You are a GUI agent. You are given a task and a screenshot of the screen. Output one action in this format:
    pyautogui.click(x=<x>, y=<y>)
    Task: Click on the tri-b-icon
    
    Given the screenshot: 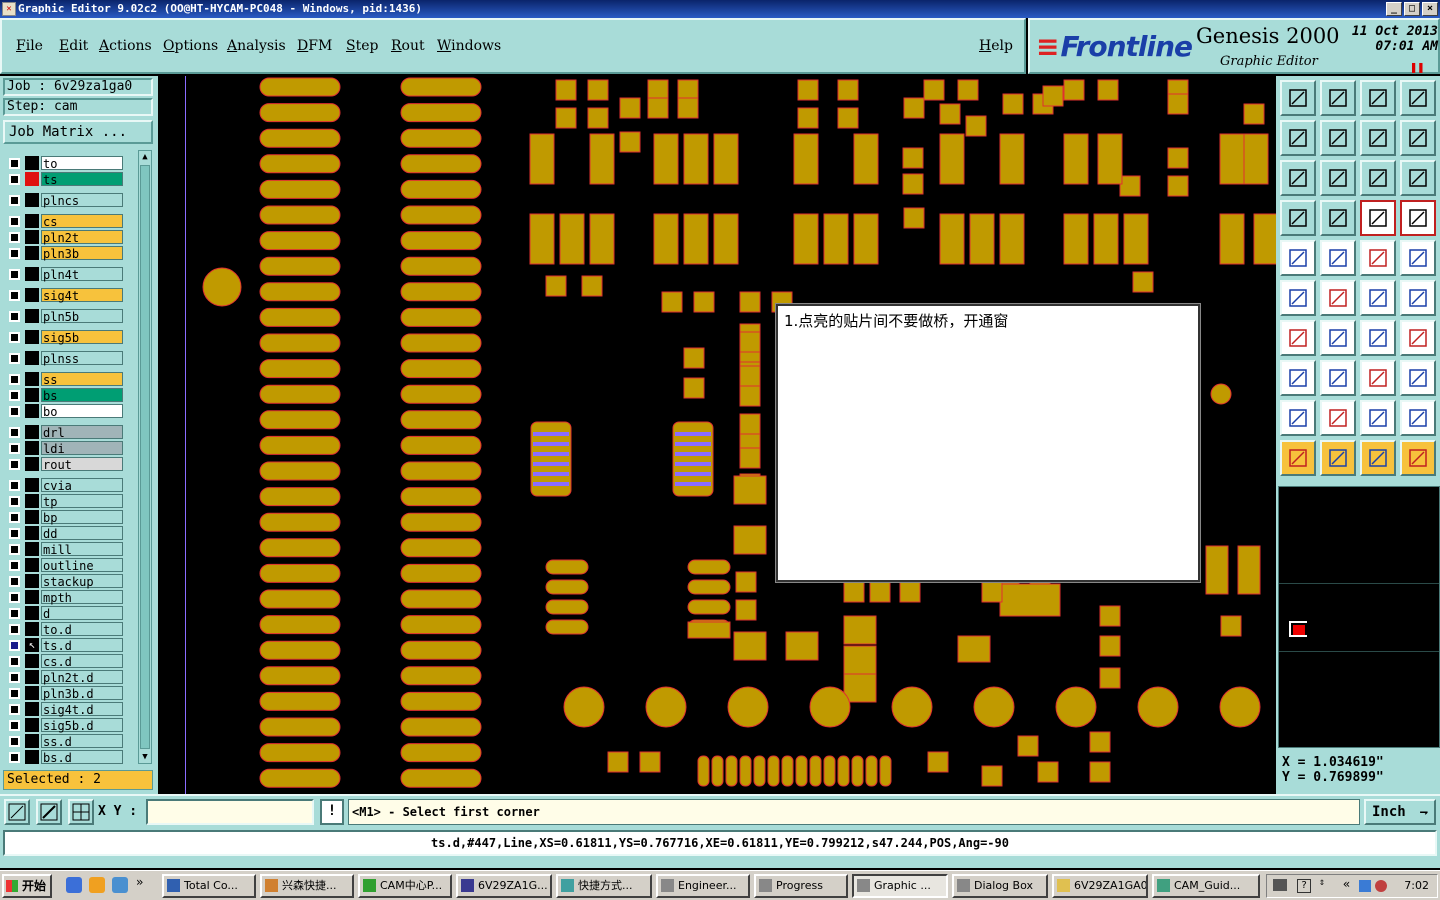 What is the action you would take?
    pyautogui.click(x=1338, y=418)
    